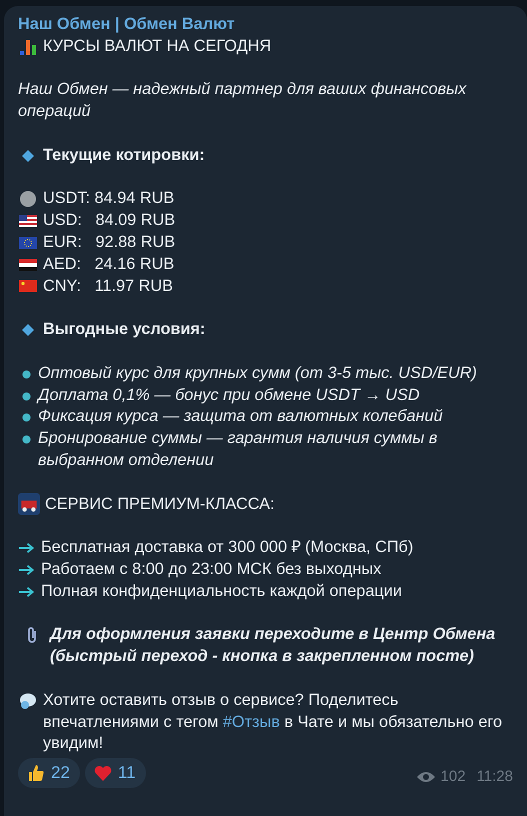 The width and height of the screenshot is (527, 816). I want to click on condition-text: Бронирование суммы — гарантия наличия суммы в выбранном отделении, so click(238, 449).